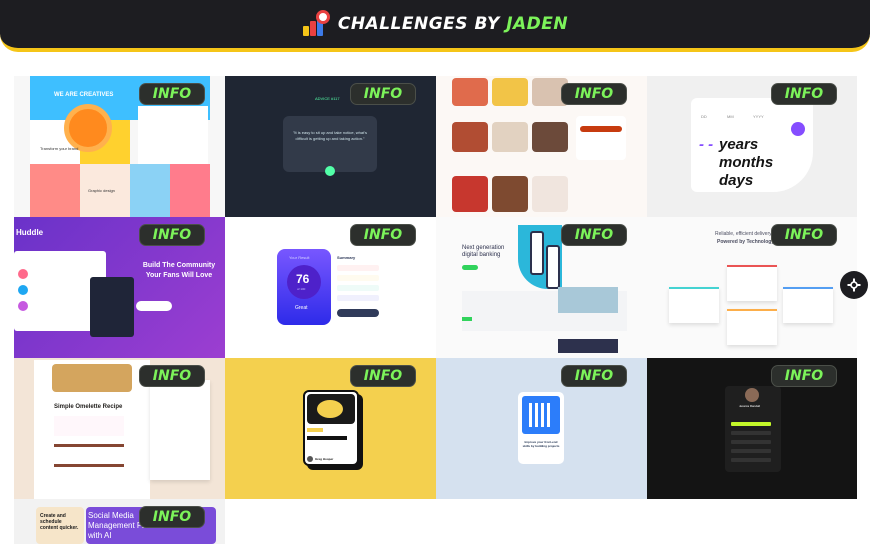 The width and height of the screenshot is (870, 544). Describe the element at coordinates (541, 287) in the screenshot. I see `challenge-card-7: Next generation digital banking INFO` at that location.